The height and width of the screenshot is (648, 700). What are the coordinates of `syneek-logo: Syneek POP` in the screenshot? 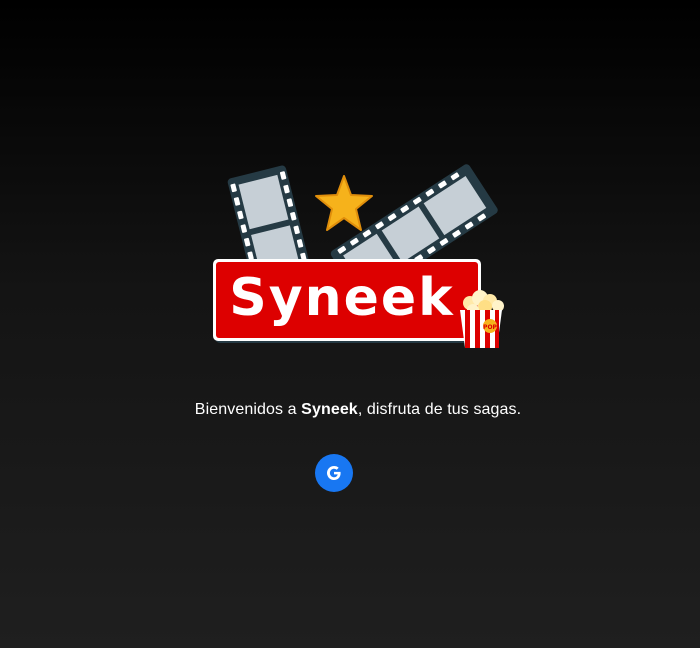 It's located at (360, 257).